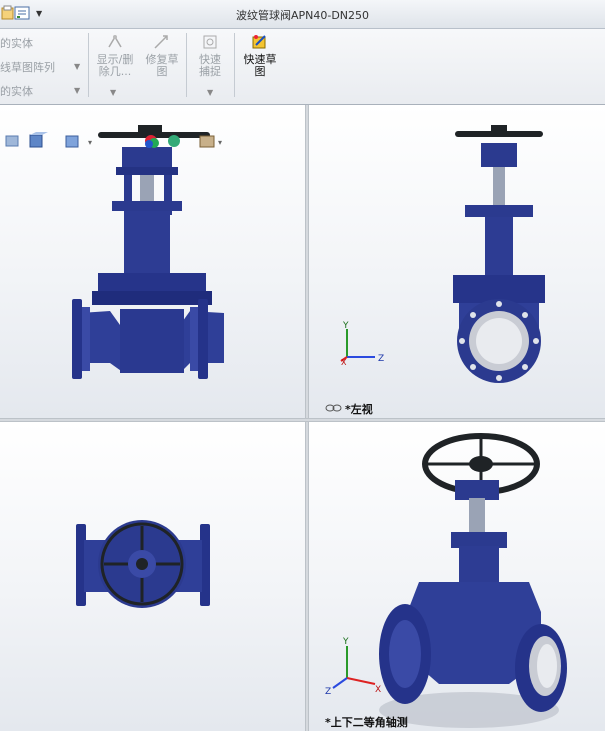  What do you see at coordinates (344, 361) in the screenshot?
I see `axis-x-label: X` at bounding box center [344, 361].